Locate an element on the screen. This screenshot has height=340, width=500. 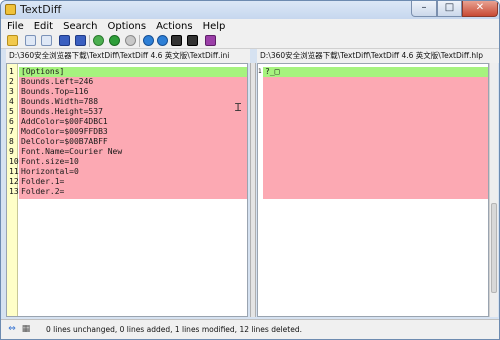
line-number: 2 is located at coordinates (11, 81).